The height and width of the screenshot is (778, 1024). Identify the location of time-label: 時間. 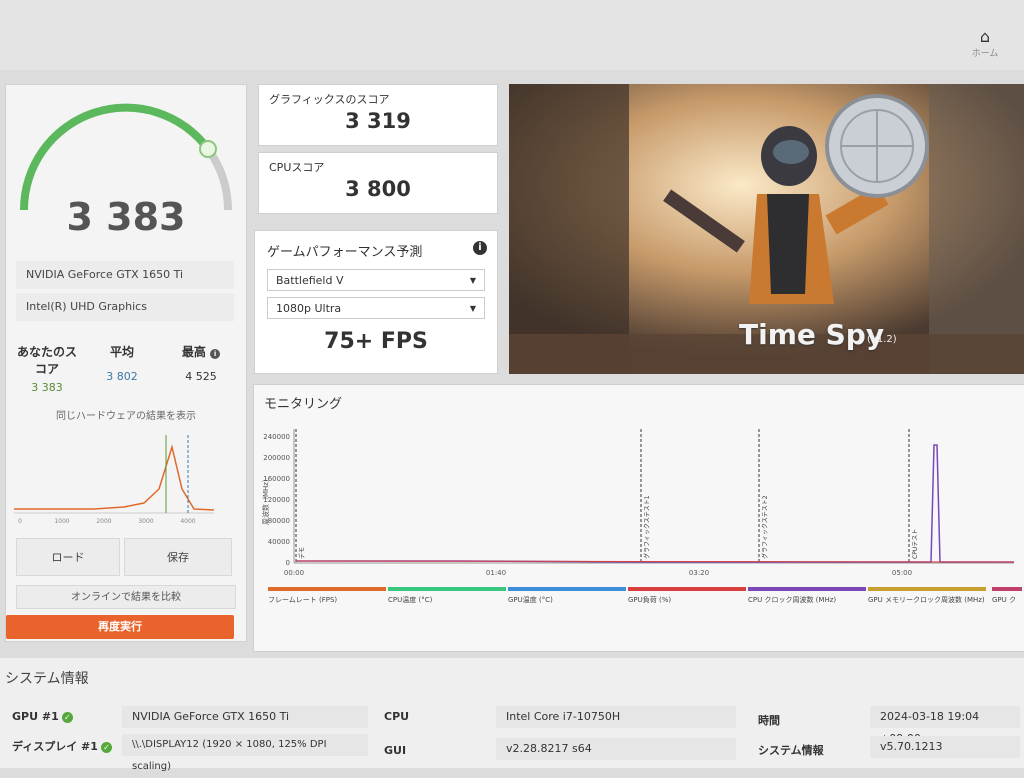
(769, 720).